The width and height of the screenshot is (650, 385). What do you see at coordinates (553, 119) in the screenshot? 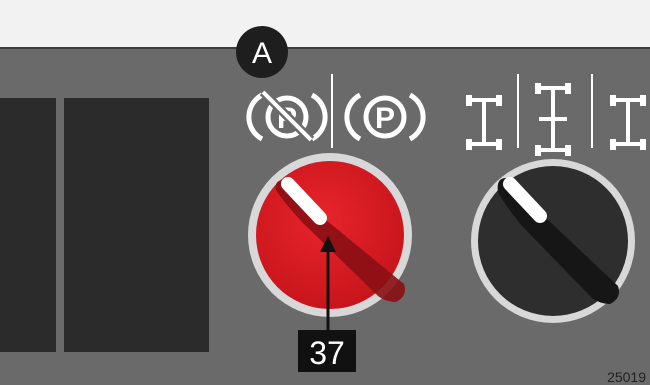
I see `axle-mode-2-icon` at bounding box center [553, 119].